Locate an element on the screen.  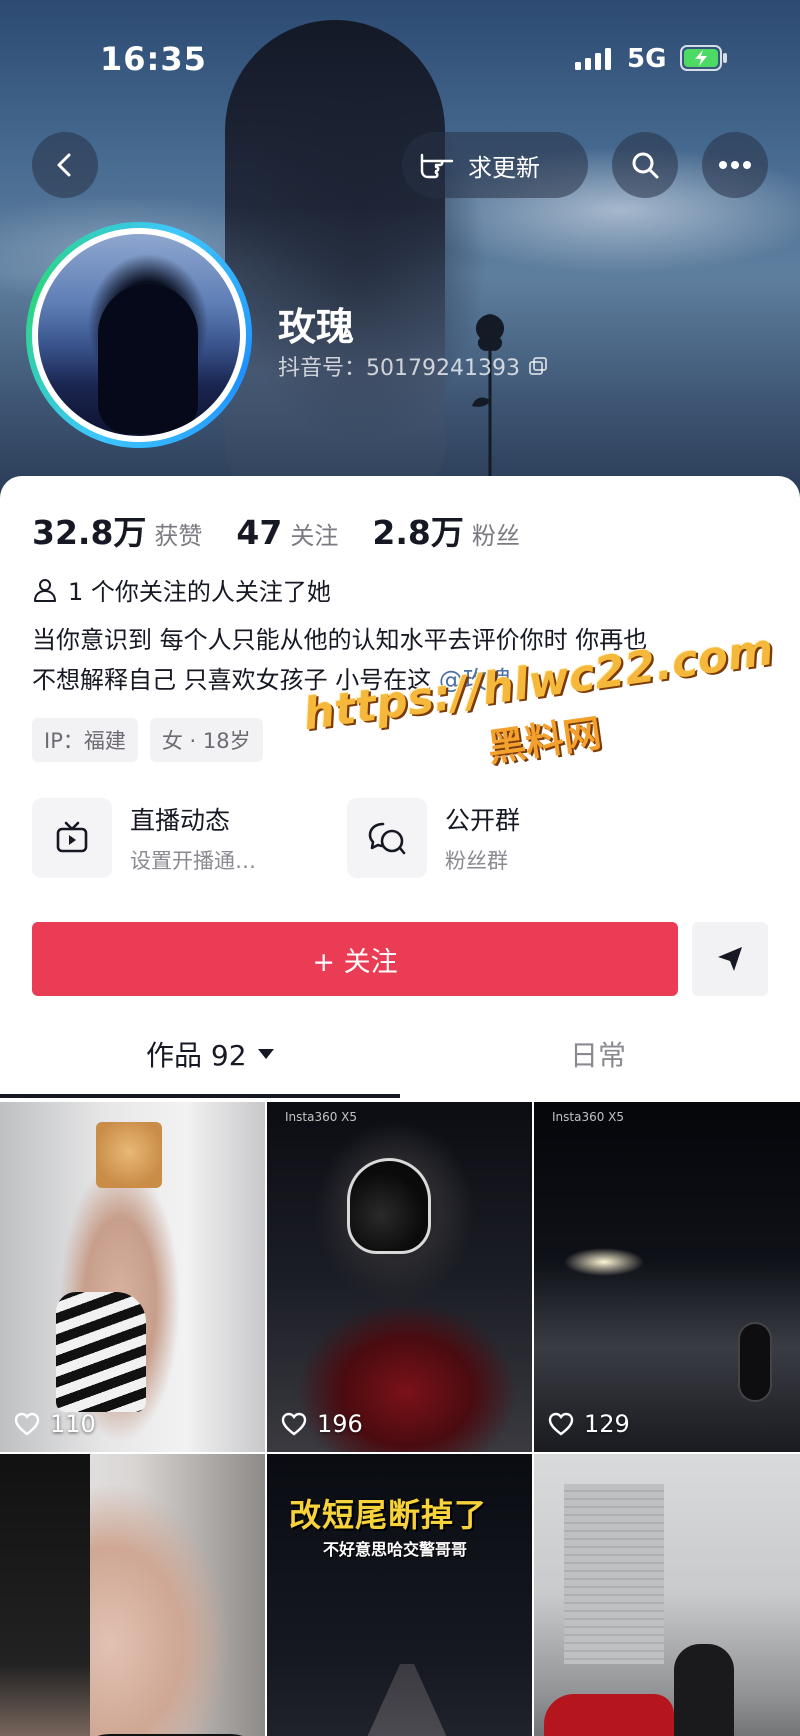
like-count-value: 129 is located at coordinates (607, 1424).